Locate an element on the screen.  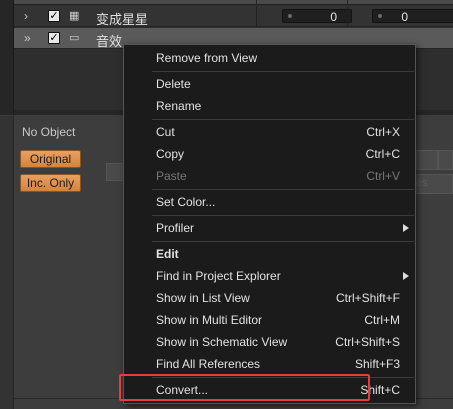
menu-item-show-in-list-view: Show in List View Ctrl+Shift+F is located at coordinates (269, 298).